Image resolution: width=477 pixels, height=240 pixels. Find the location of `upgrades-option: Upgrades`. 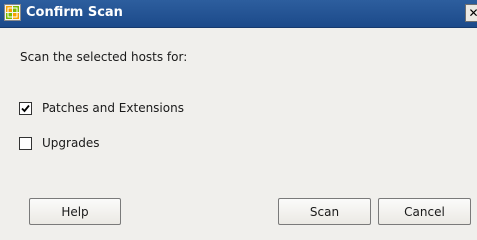

upgrades-option: Upgrades is located at coordinates (59, 143).